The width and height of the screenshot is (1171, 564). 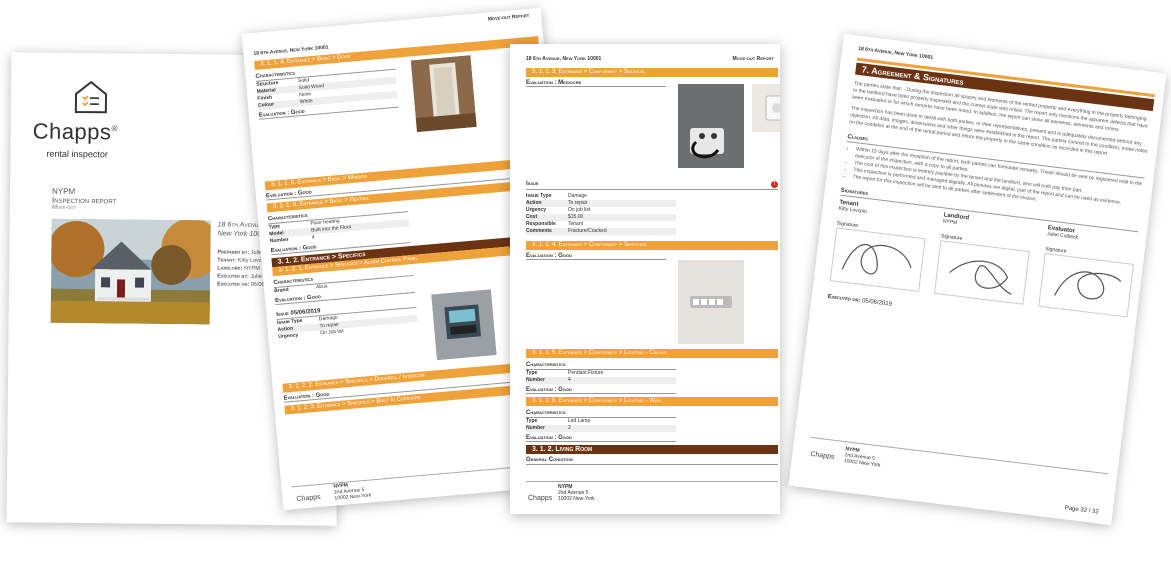 What do you see at coordinates (601, 224) in the screenshot?
I see `kv-row: Responsible Tenant` at bounding box center [601, 224].